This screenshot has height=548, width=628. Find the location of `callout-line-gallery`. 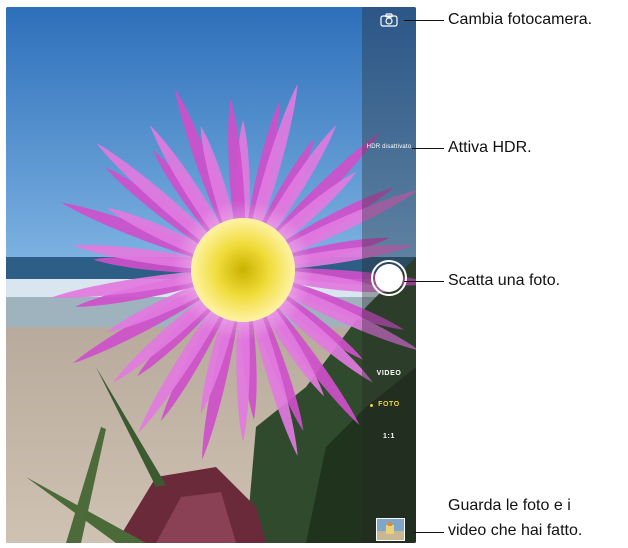

callout-line-gallery is located at coordinates (429, 532).